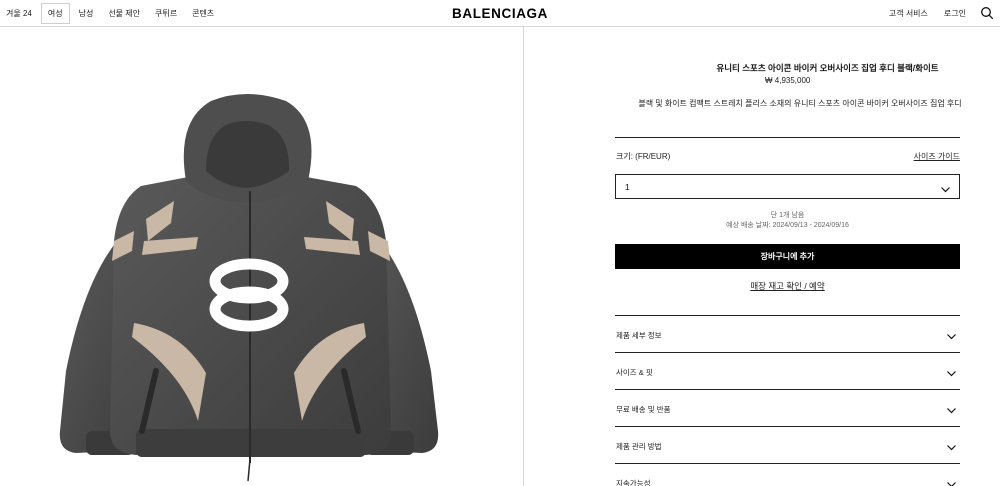 Image resolution: width=1000 pixels, height=486 pixels. Describe the element at coordinates (627, 187) in the screenshot. I see `size-select-value: 1` at that location.